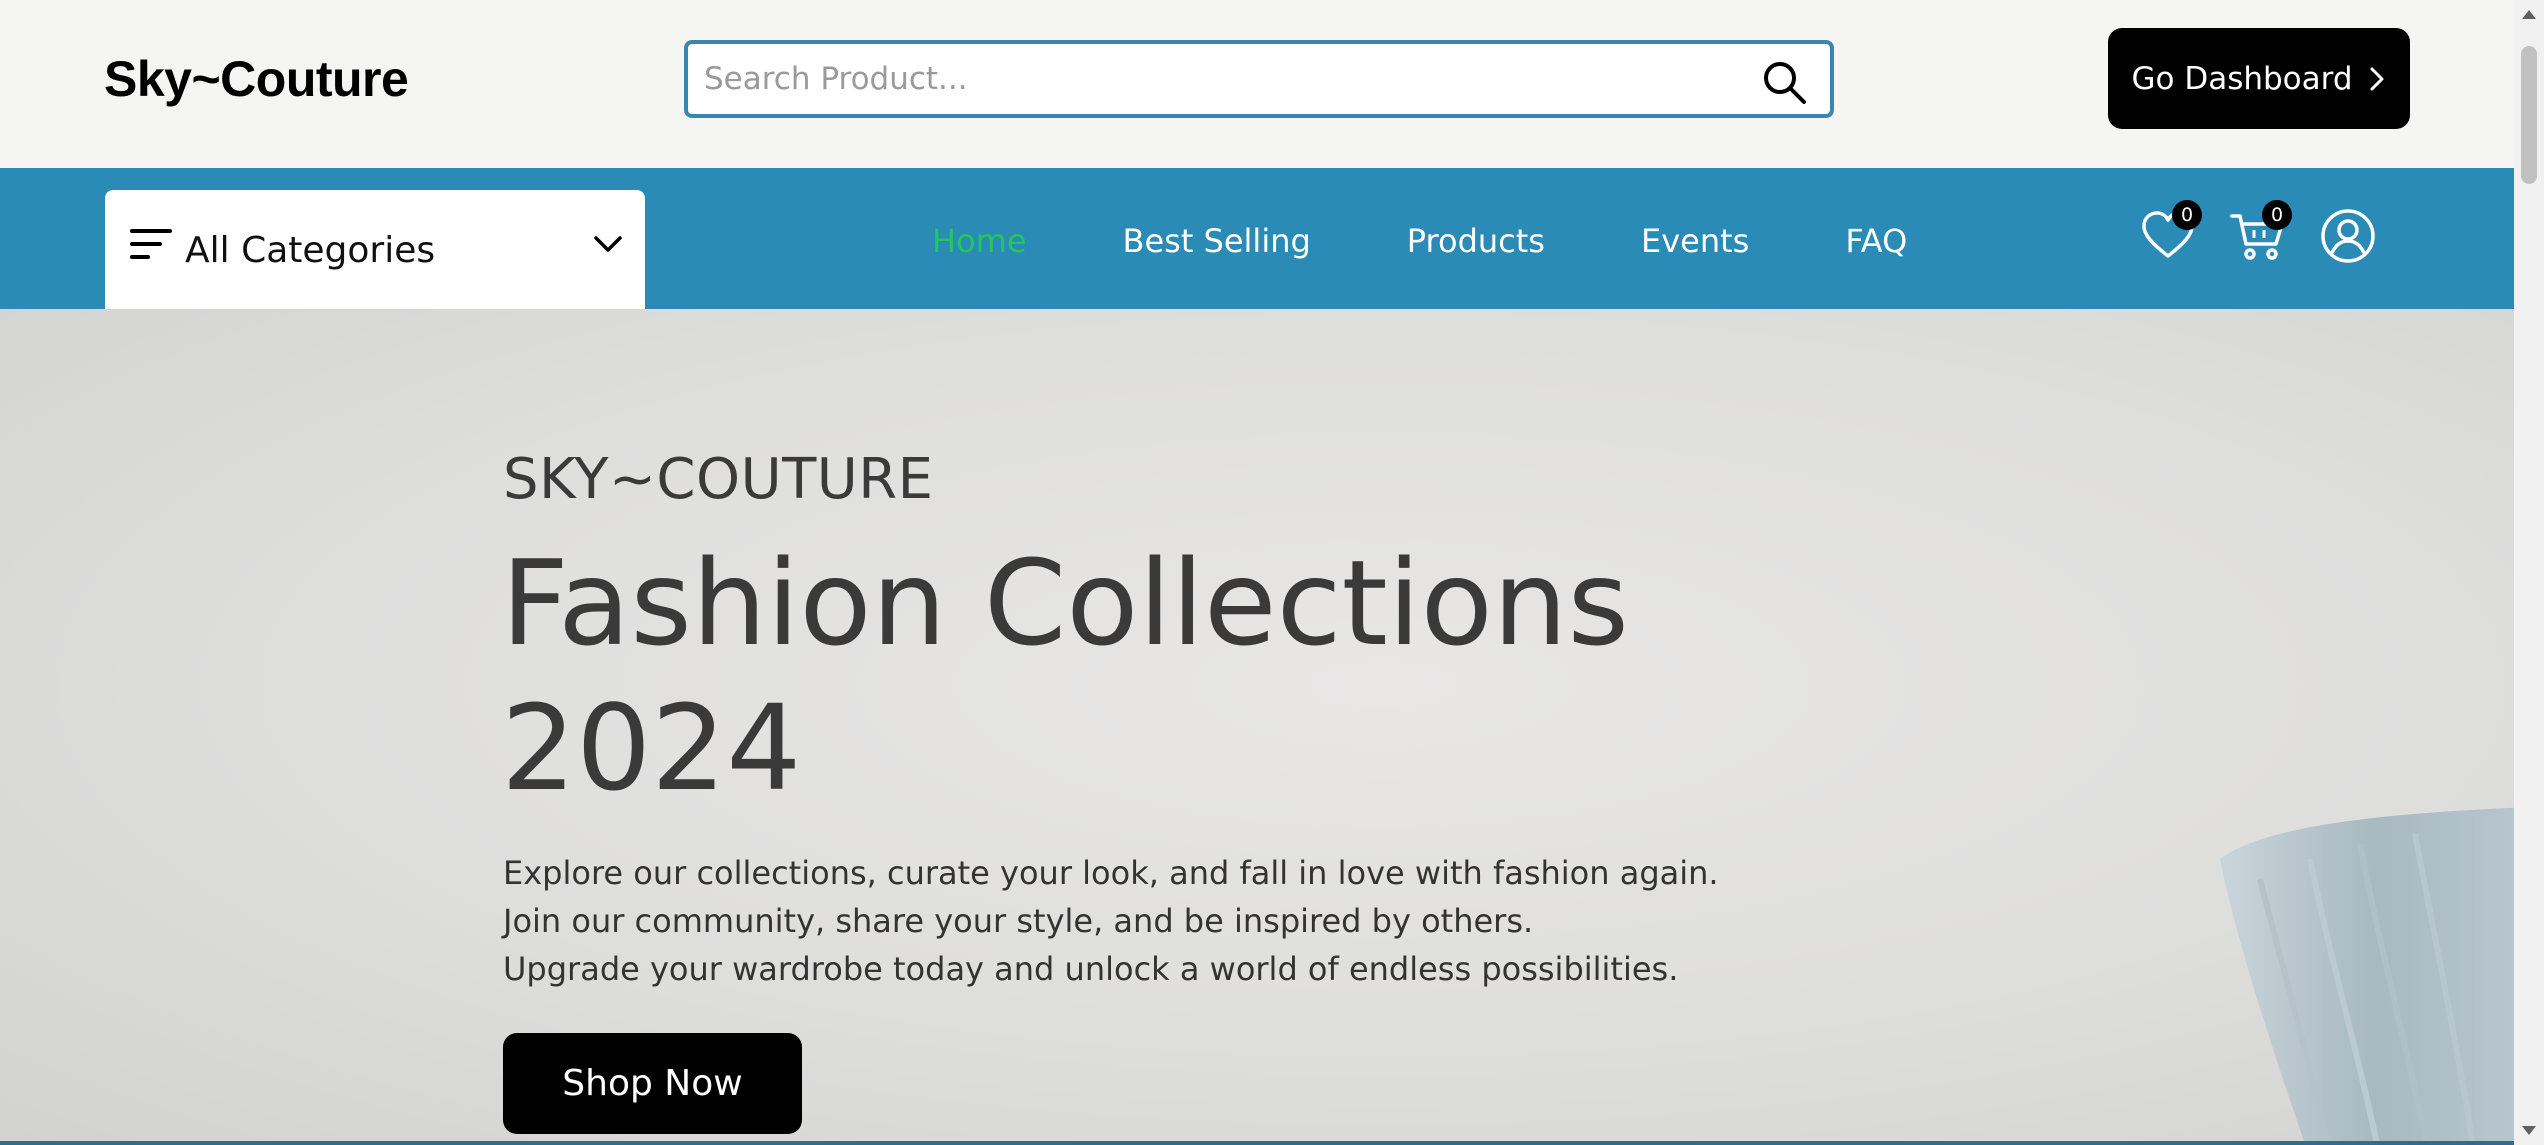 The image size is (2544, 1145). Describe the element at coordinates (2367, 976) in the screenshot. I see `chair-image` at that location.